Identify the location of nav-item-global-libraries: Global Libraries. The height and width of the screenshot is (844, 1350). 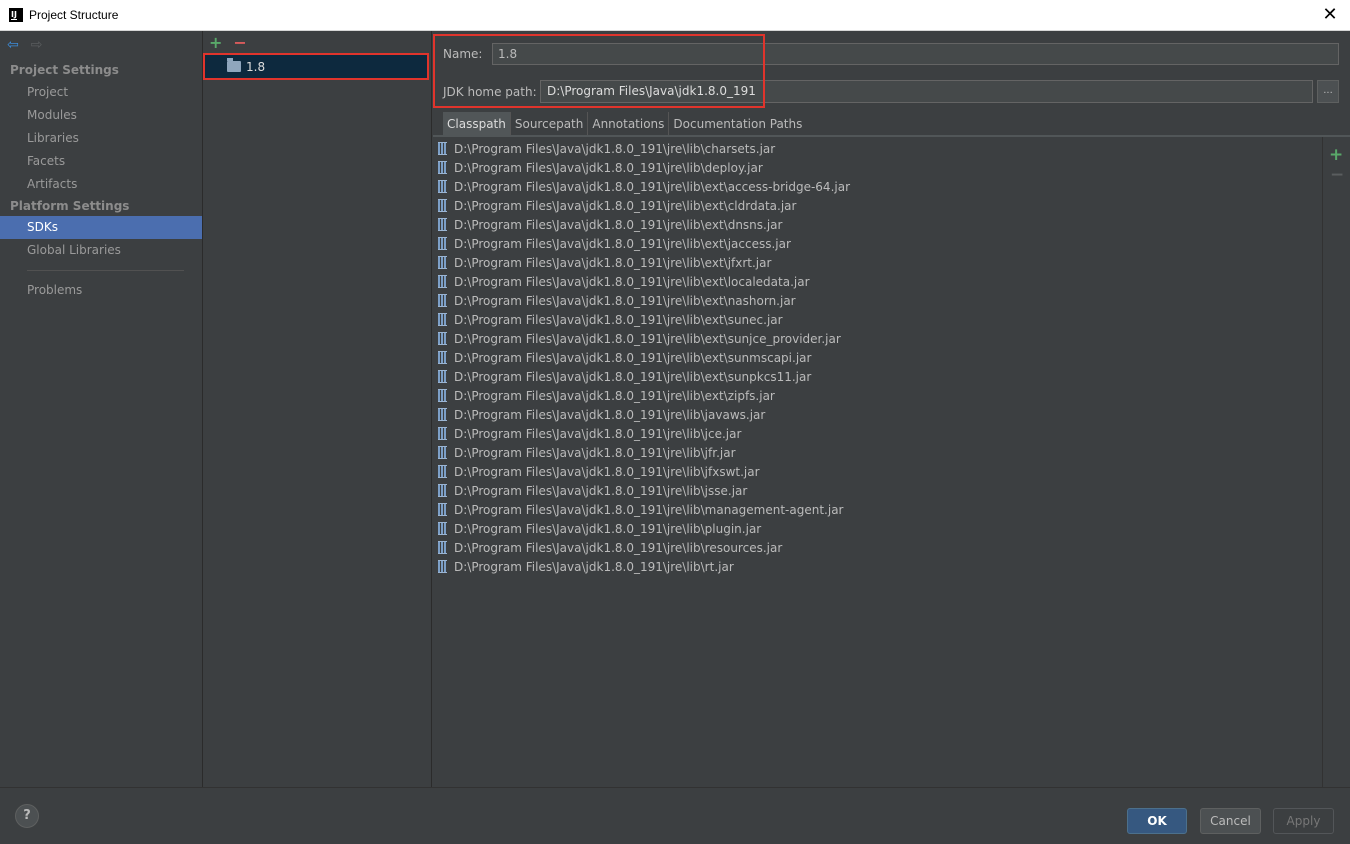
(101, 250).